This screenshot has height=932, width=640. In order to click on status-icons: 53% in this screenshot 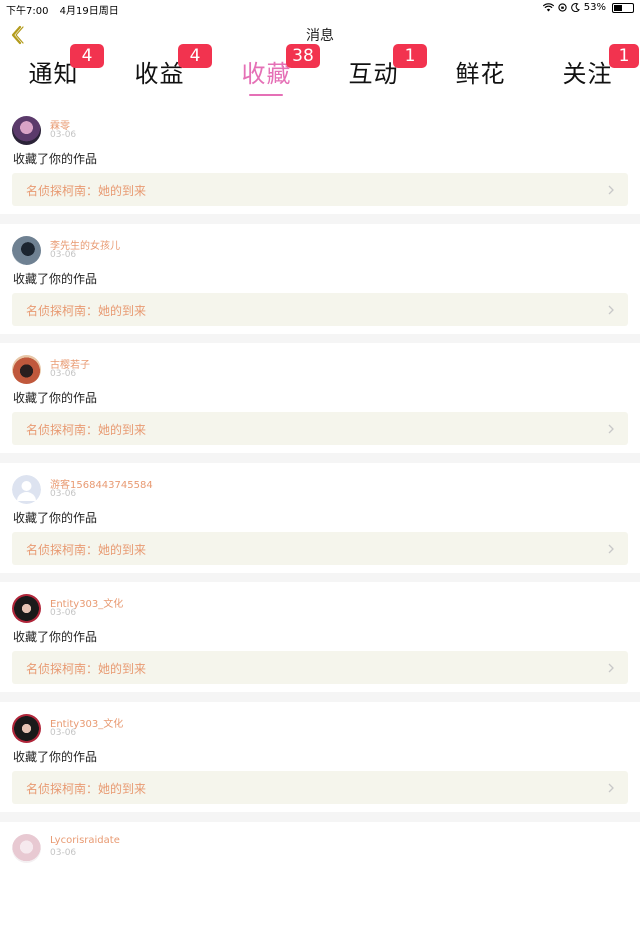, I will do `click(588, 7)`.